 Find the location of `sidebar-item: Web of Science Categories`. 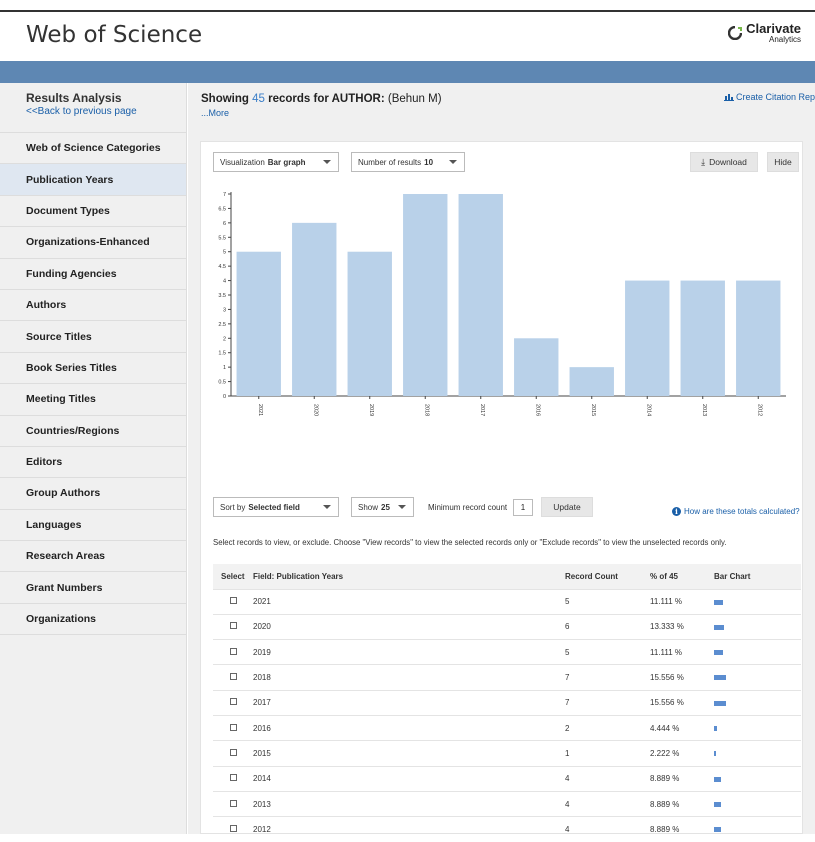

sidebar-item: Web of Science Categories is located at coordinates (93, 149).